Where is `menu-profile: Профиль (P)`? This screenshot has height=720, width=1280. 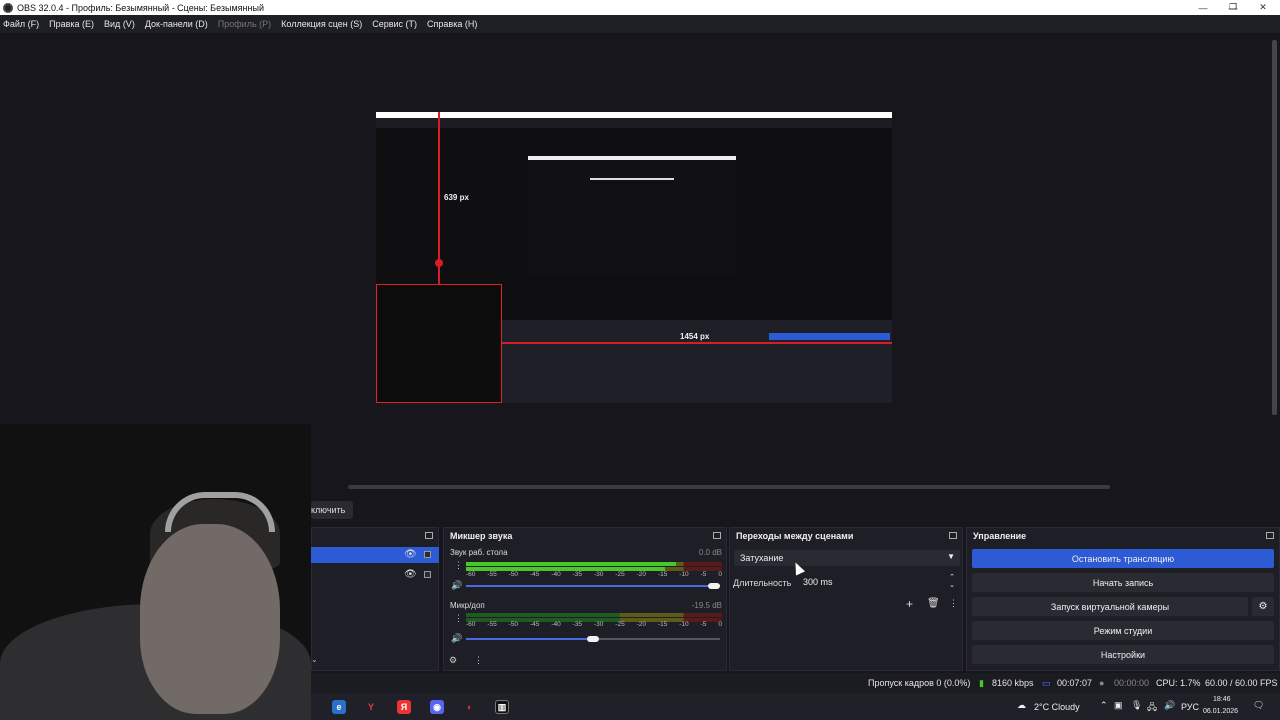 menu-profile: Профиль (P) is located at coordinates (244, 24).